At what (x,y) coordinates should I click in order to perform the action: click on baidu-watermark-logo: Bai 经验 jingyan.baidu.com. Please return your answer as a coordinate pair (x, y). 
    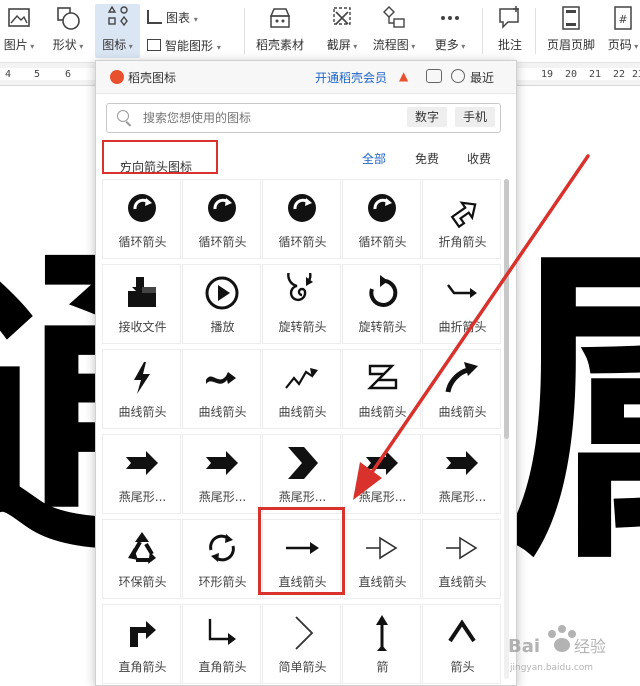
    Looking at the image, I should click on (557, 649).